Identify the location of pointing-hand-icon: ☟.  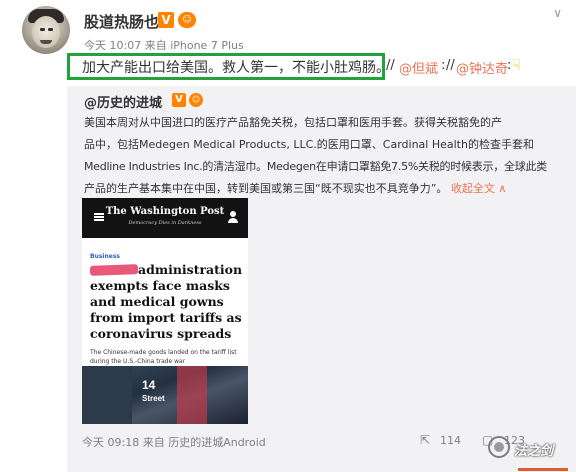
(517, 65).